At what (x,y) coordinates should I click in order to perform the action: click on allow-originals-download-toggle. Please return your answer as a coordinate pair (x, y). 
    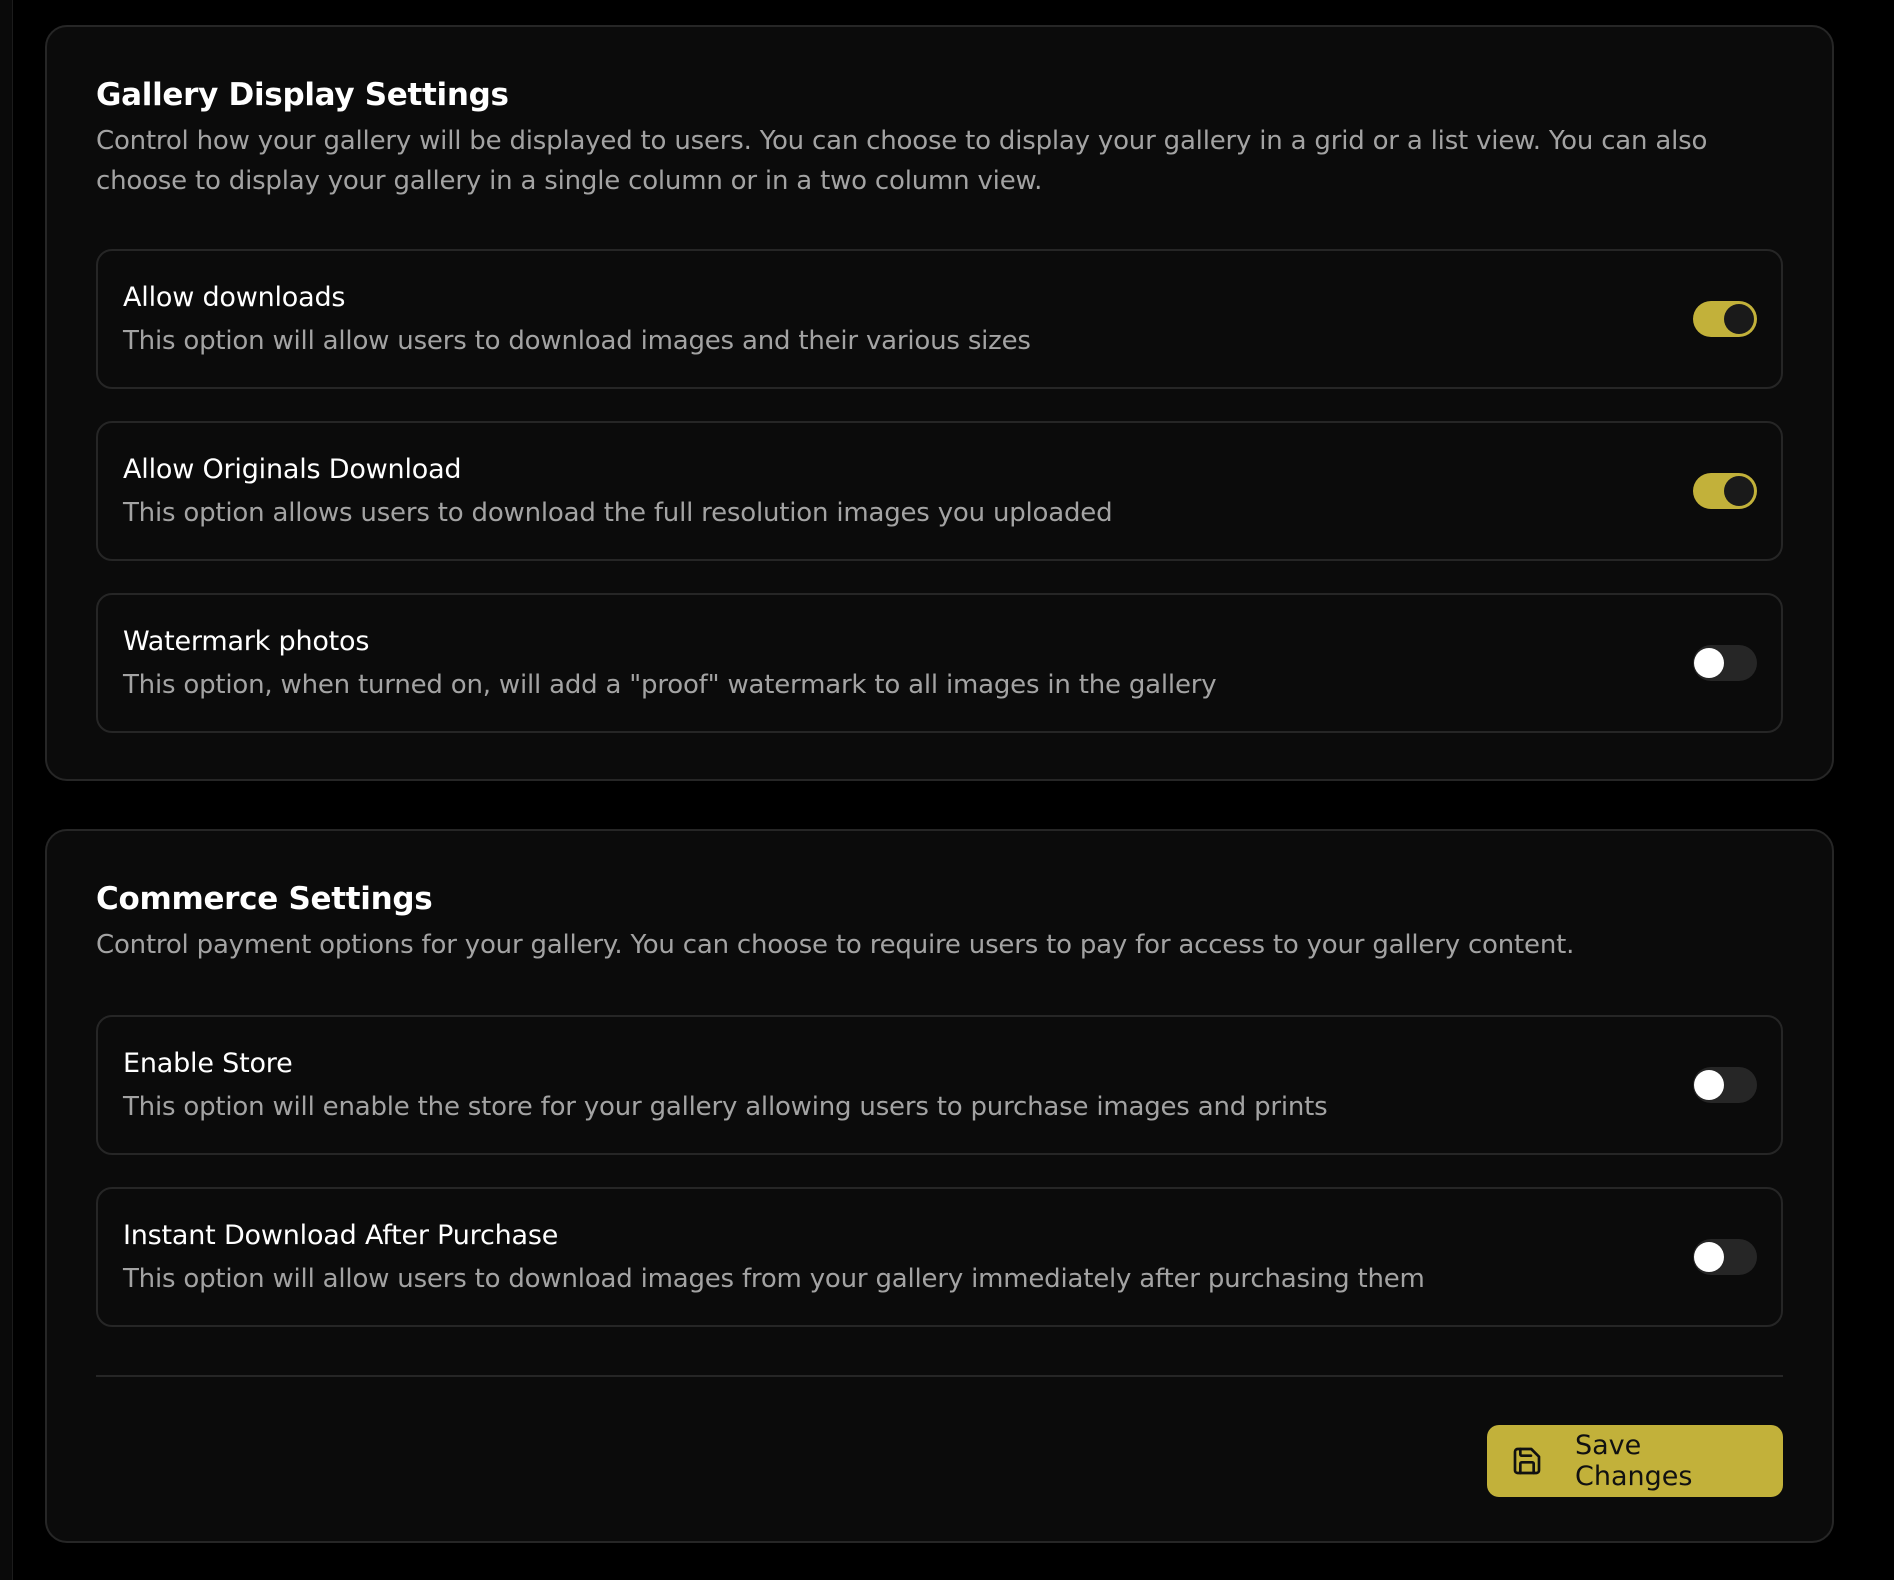
    Looking at the image, I should click on (1725, 491).